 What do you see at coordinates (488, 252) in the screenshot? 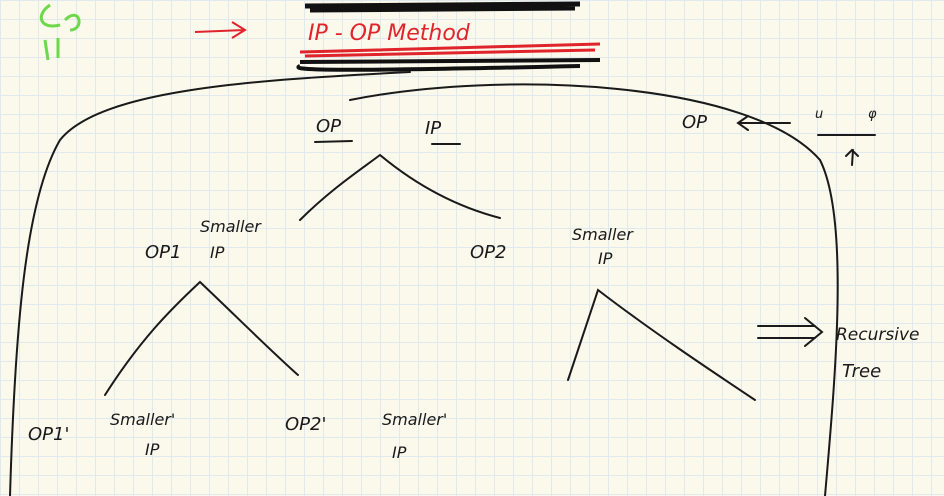
I see `op2: OP2` at bounding box center [488, 252].